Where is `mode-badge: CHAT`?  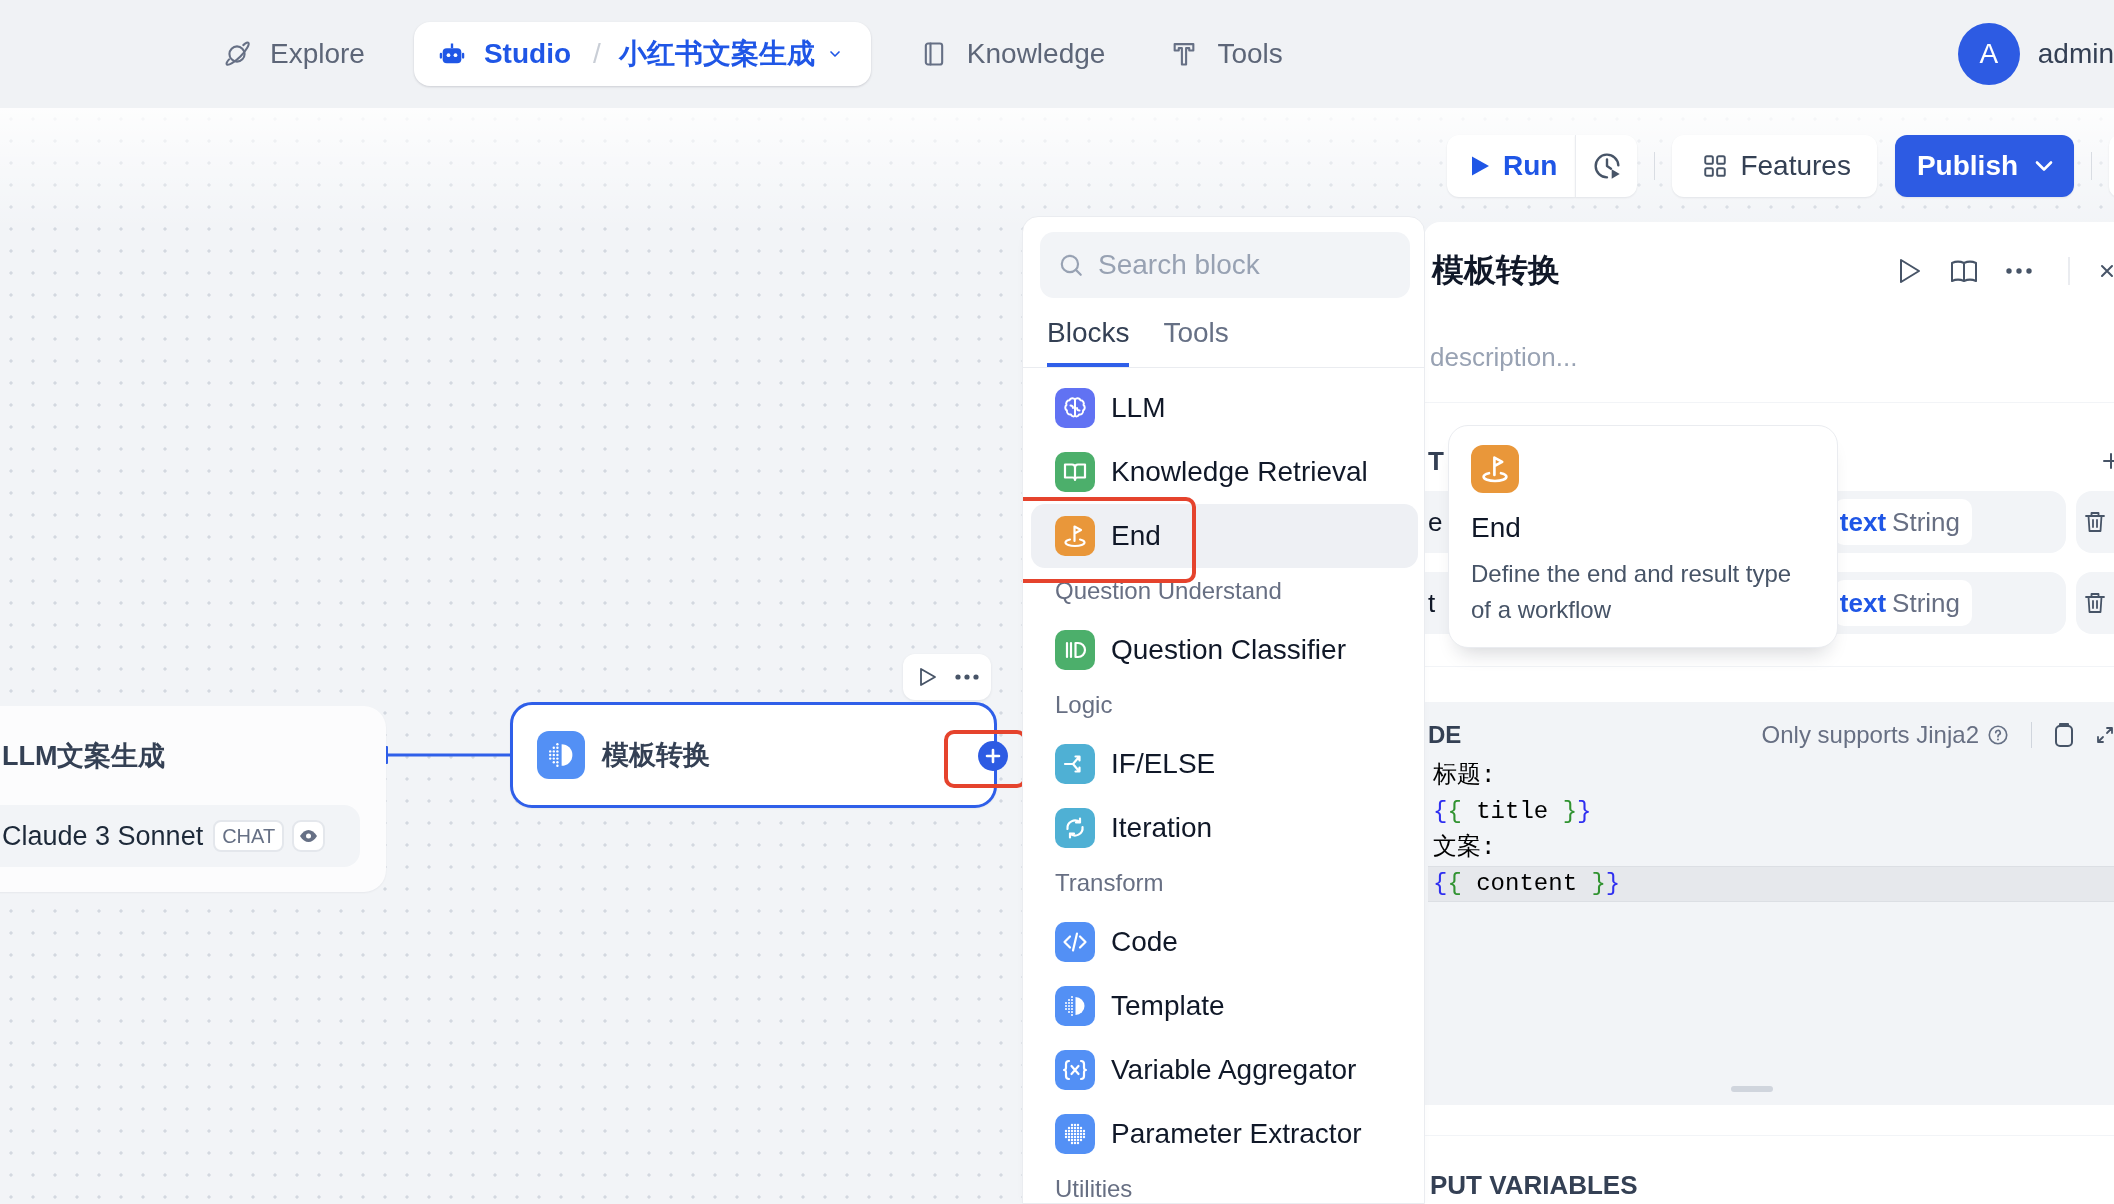 mode-badge: CHAT is located at coordinates (249, 836).